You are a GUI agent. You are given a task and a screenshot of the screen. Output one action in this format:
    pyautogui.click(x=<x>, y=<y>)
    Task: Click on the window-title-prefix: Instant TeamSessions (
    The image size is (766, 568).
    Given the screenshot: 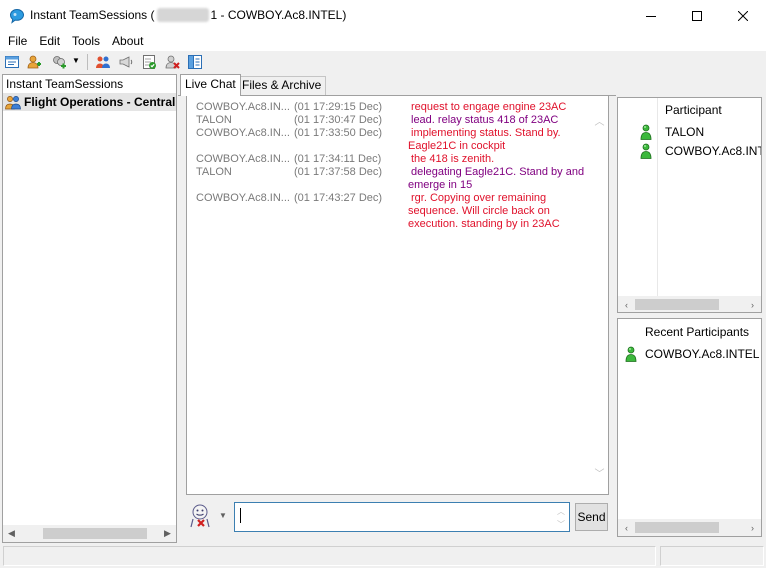 What is the action you would take?
    pyautogui.click(x=92, y=15)
    